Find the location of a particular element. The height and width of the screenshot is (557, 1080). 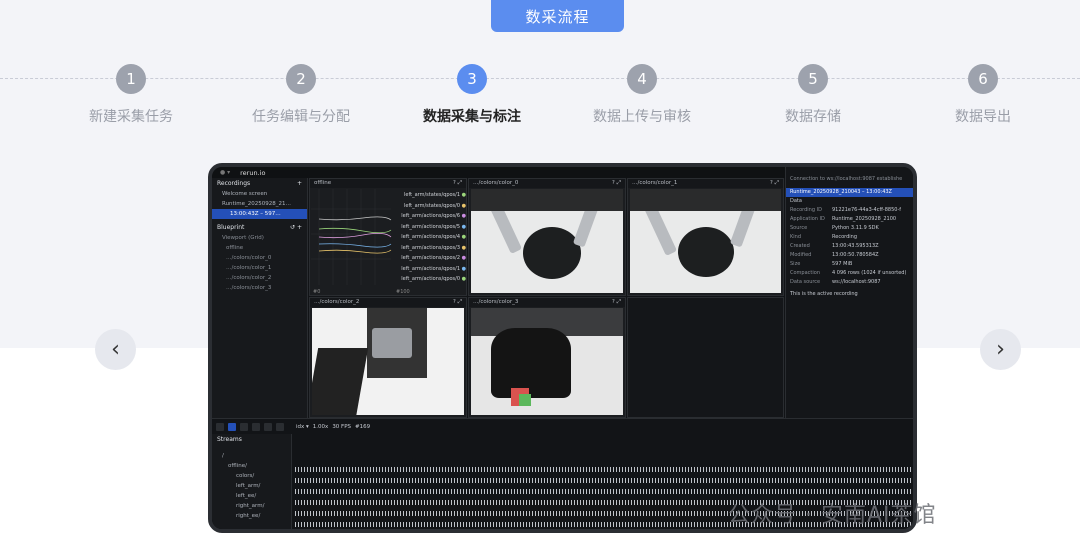

step-label: 新建采集任务 is located at coordinates (131, 117).